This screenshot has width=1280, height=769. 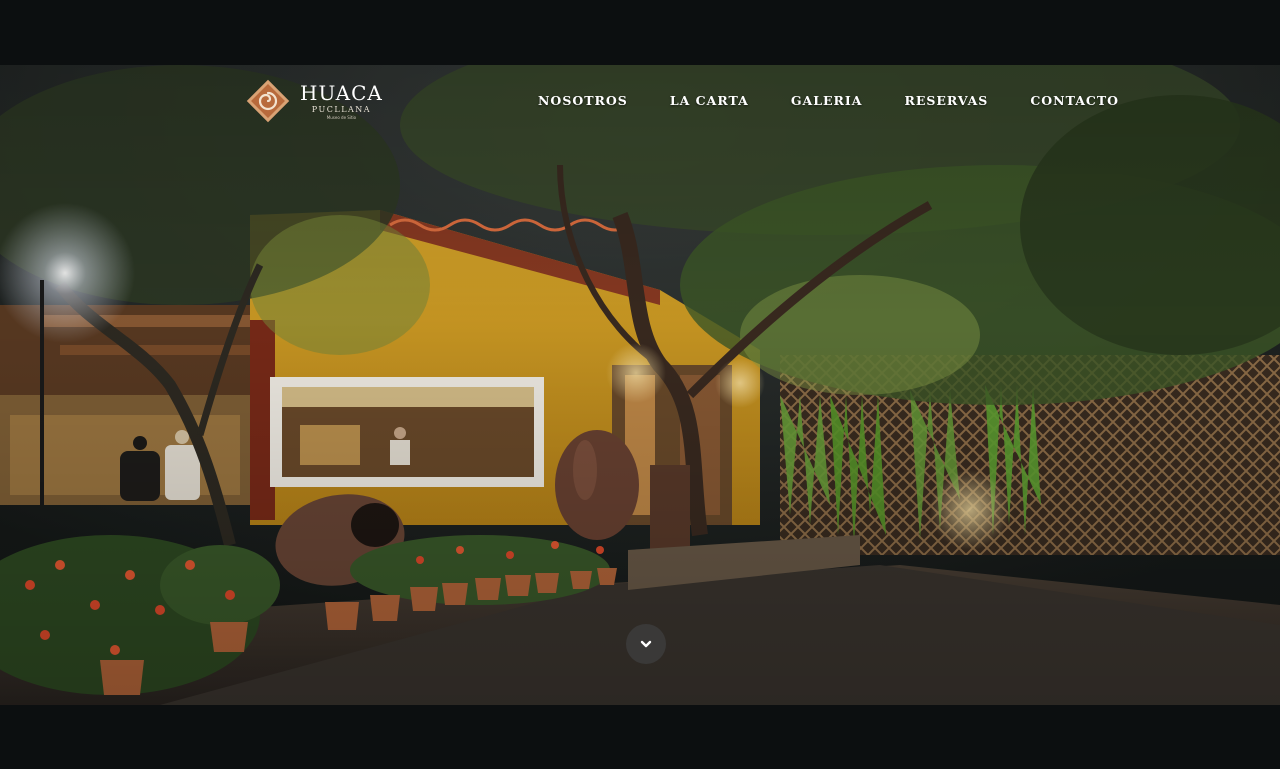 I want to click on scroll-down-button, so click(x=646, y=644).